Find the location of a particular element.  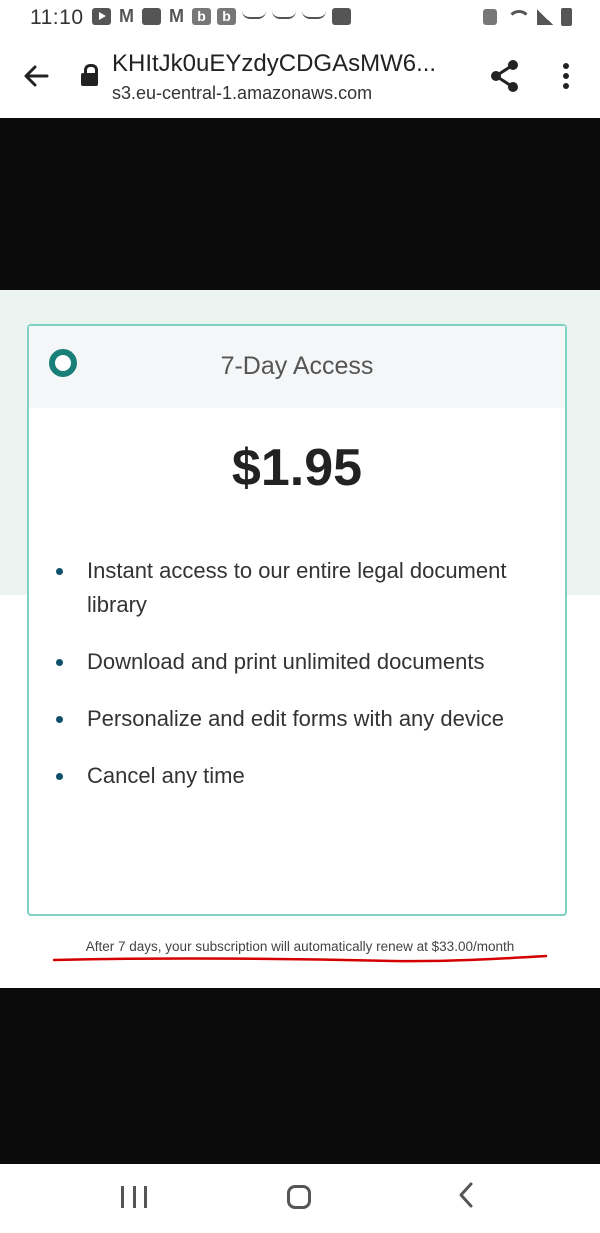

youtube-icon is located at coordinates (101, 16).